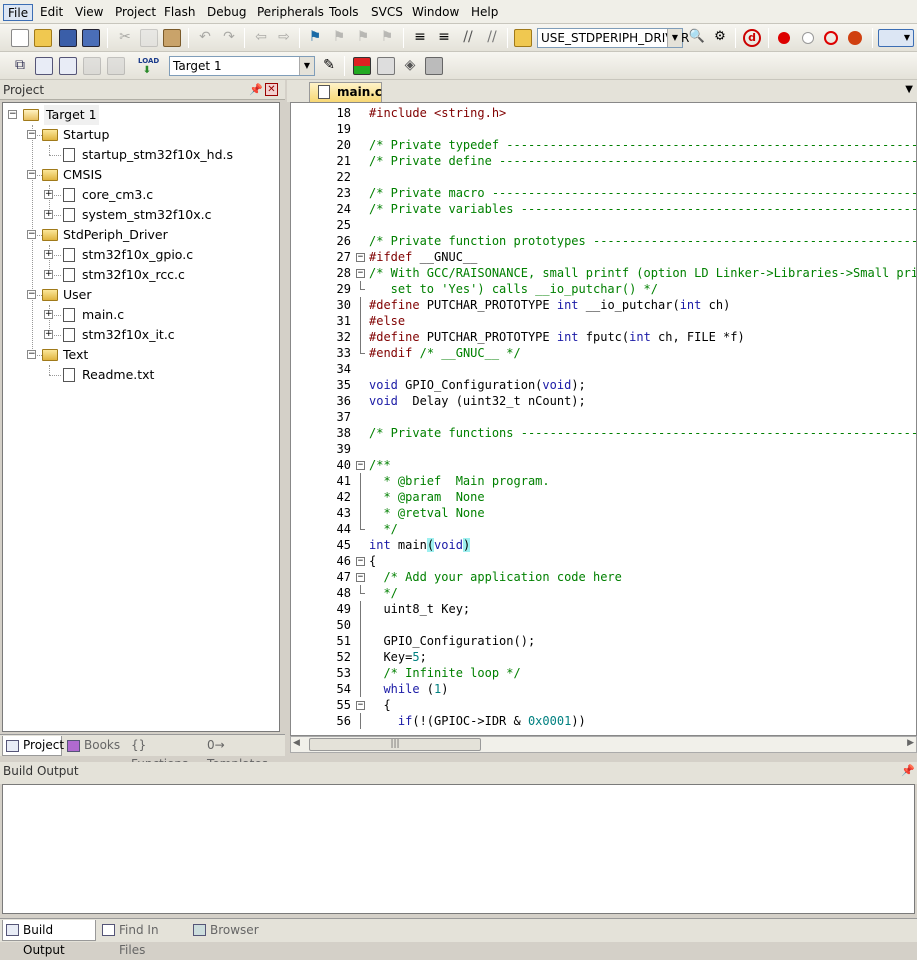 The width and height of the screenshot is (917, 960). What do you see at coordinates (125, 38) in the screenshot?
I see `cut-icon: ✂` at bounding box center [125, 38].